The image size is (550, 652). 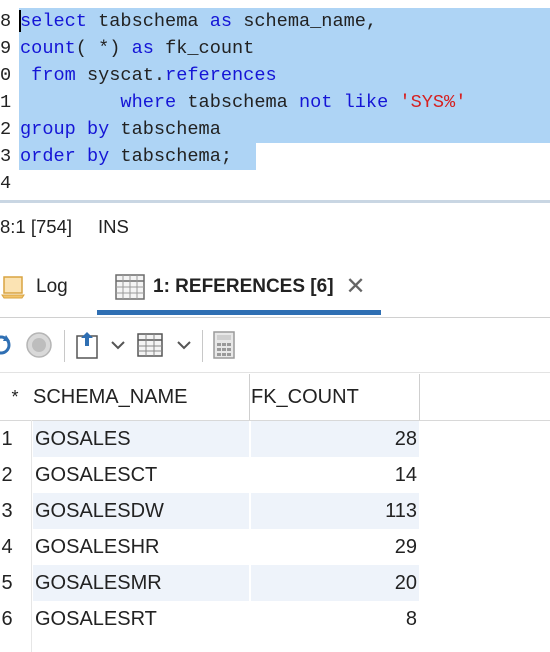 I want to click on code-line: 4, so click(x=275, y=183).